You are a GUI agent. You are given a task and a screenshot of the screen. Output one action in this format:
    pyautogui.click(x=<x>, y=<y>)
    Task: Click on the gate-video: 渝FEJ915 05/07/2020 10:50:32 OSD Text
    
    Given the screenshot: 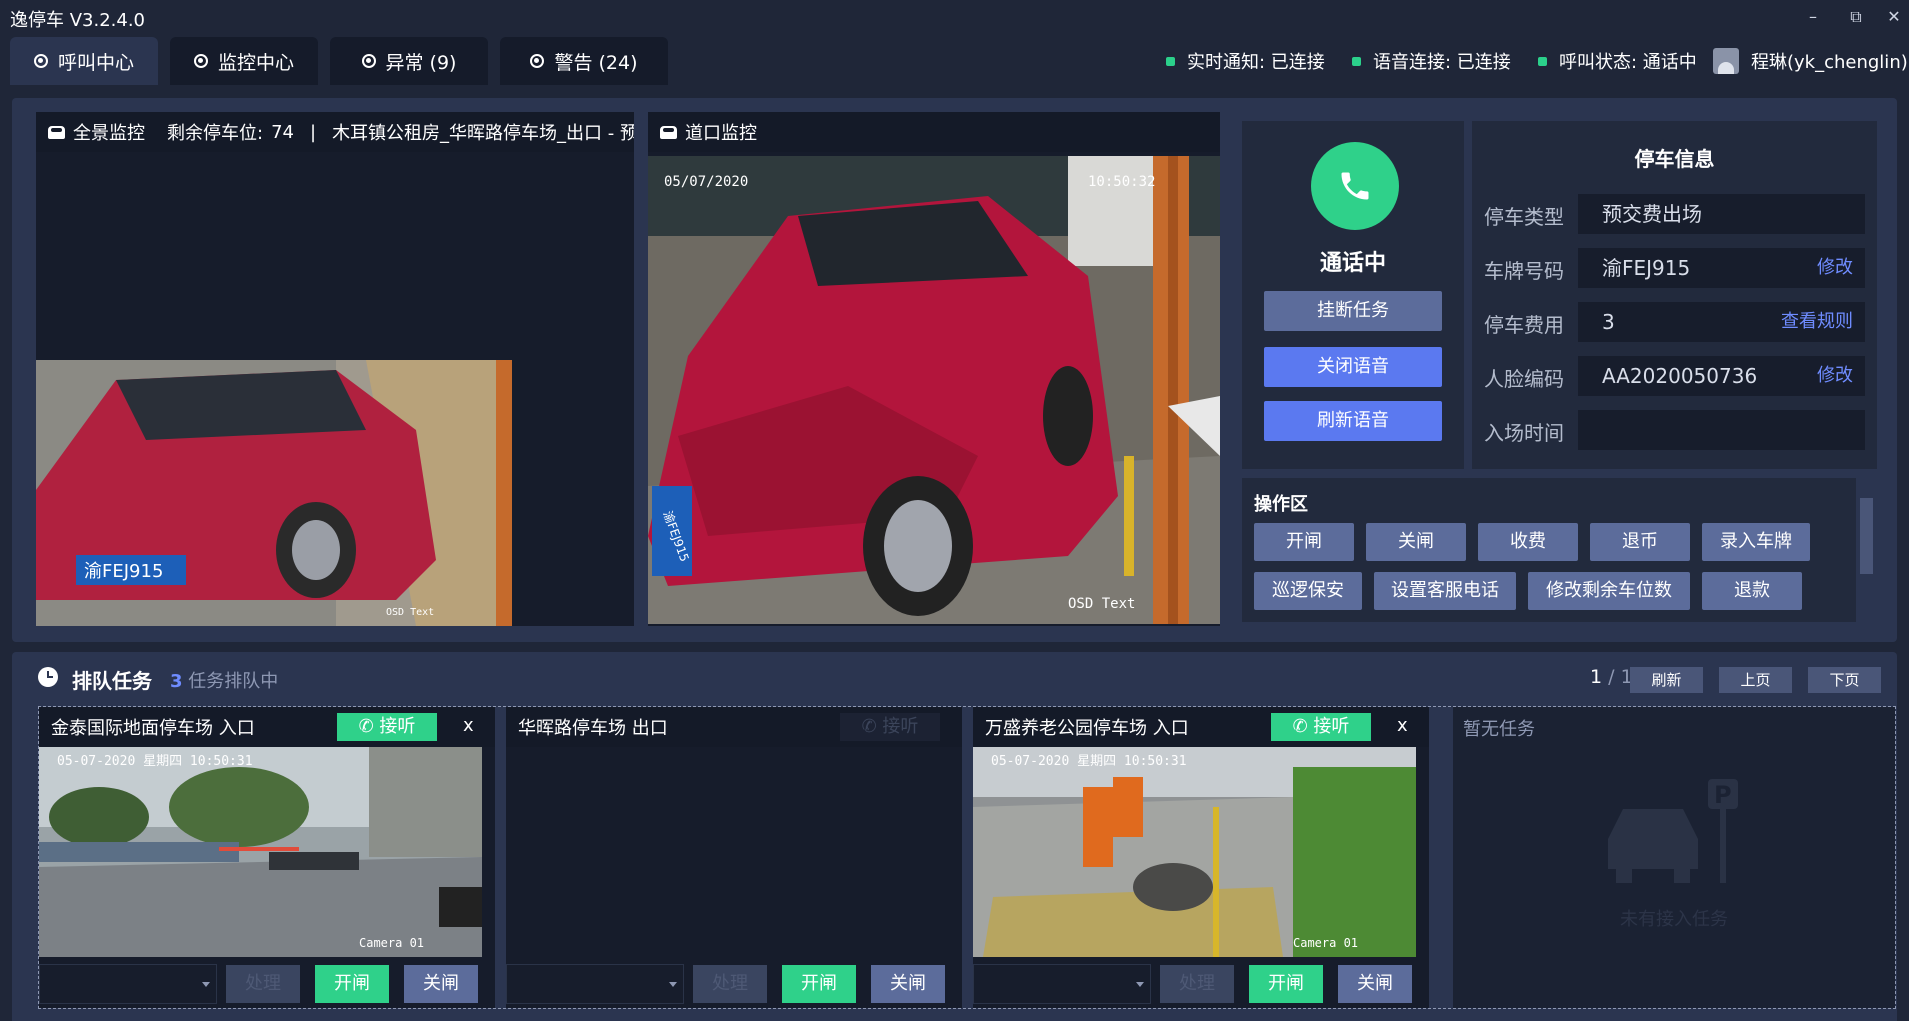 What is the action you would take?
    pyautogui.click(x=934, y=390)
    